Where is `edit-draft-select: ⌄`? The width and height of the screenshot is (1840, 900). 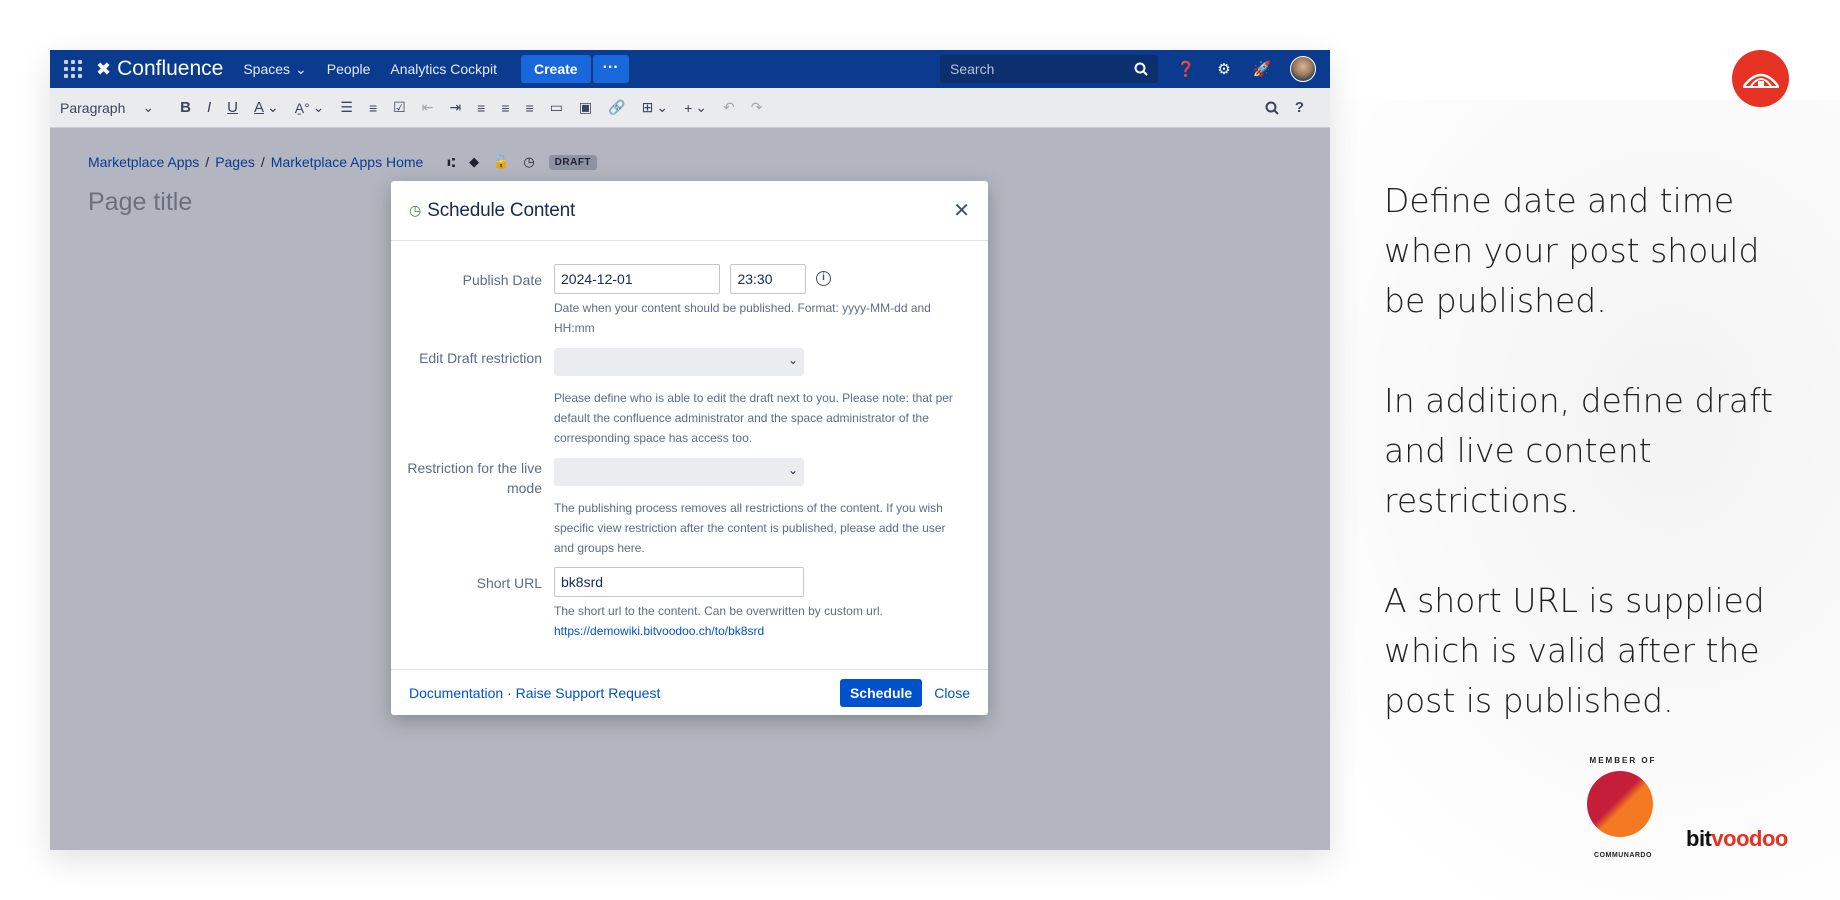 edit-draft-select: ⌄ is located at coordinates (679, 362).